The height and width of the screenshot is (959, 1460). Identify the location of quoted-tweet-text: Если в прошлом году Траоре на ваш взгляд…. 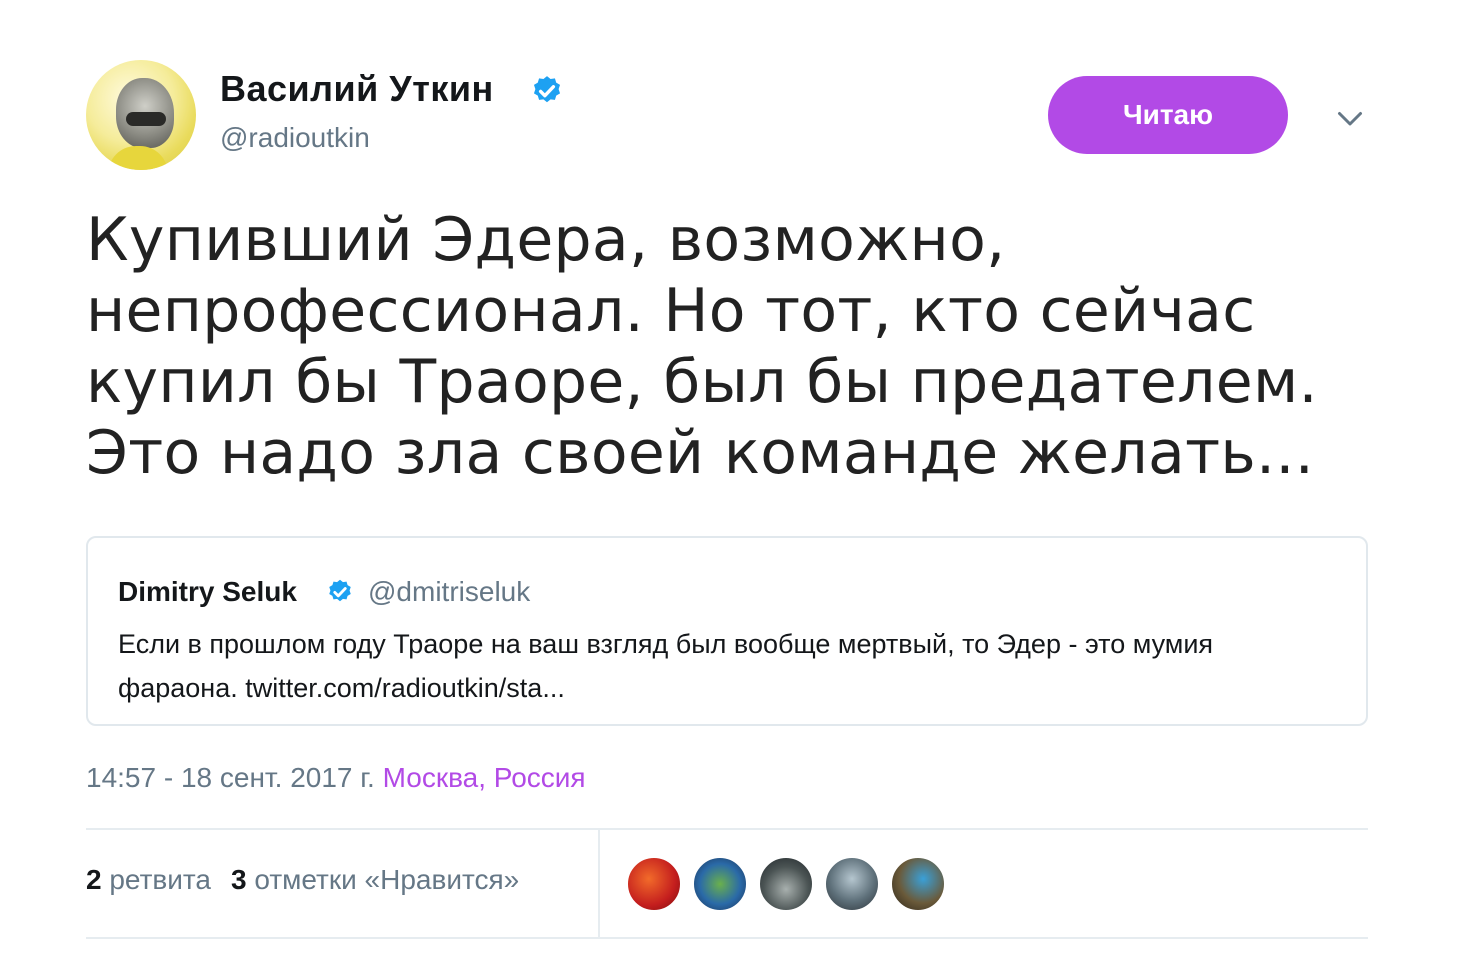
(666, 666).